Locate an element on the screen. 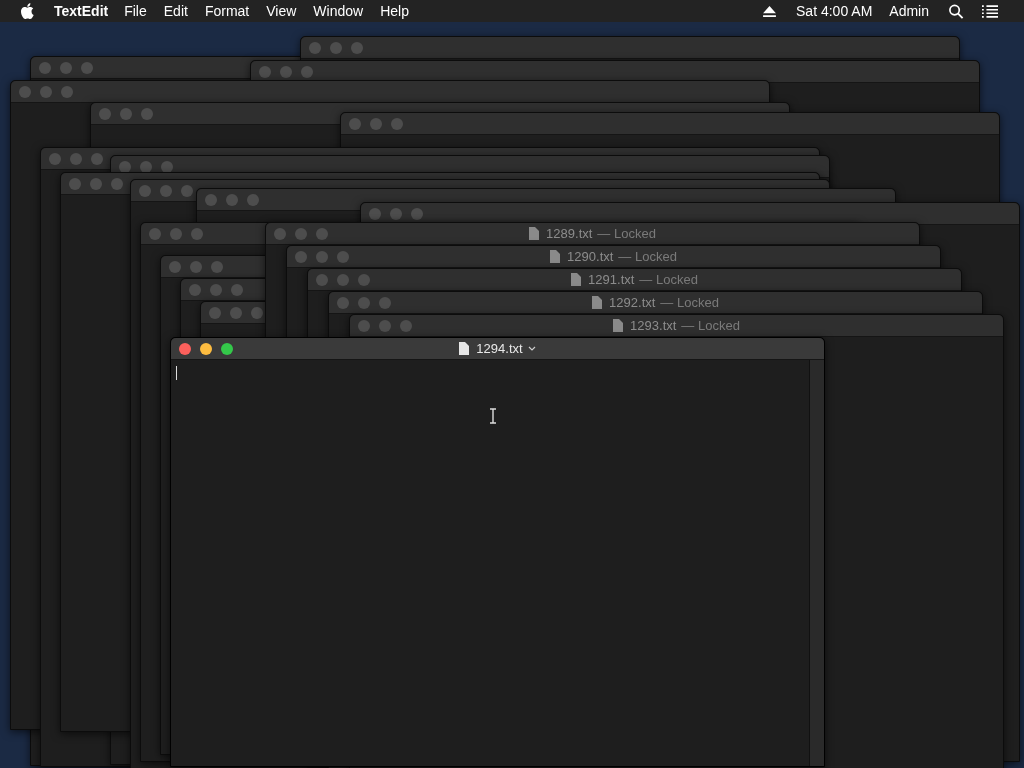 Image resolution: width=1024 pixels, height=768 pixels. caret-icon is located at coordinates (531, 348).